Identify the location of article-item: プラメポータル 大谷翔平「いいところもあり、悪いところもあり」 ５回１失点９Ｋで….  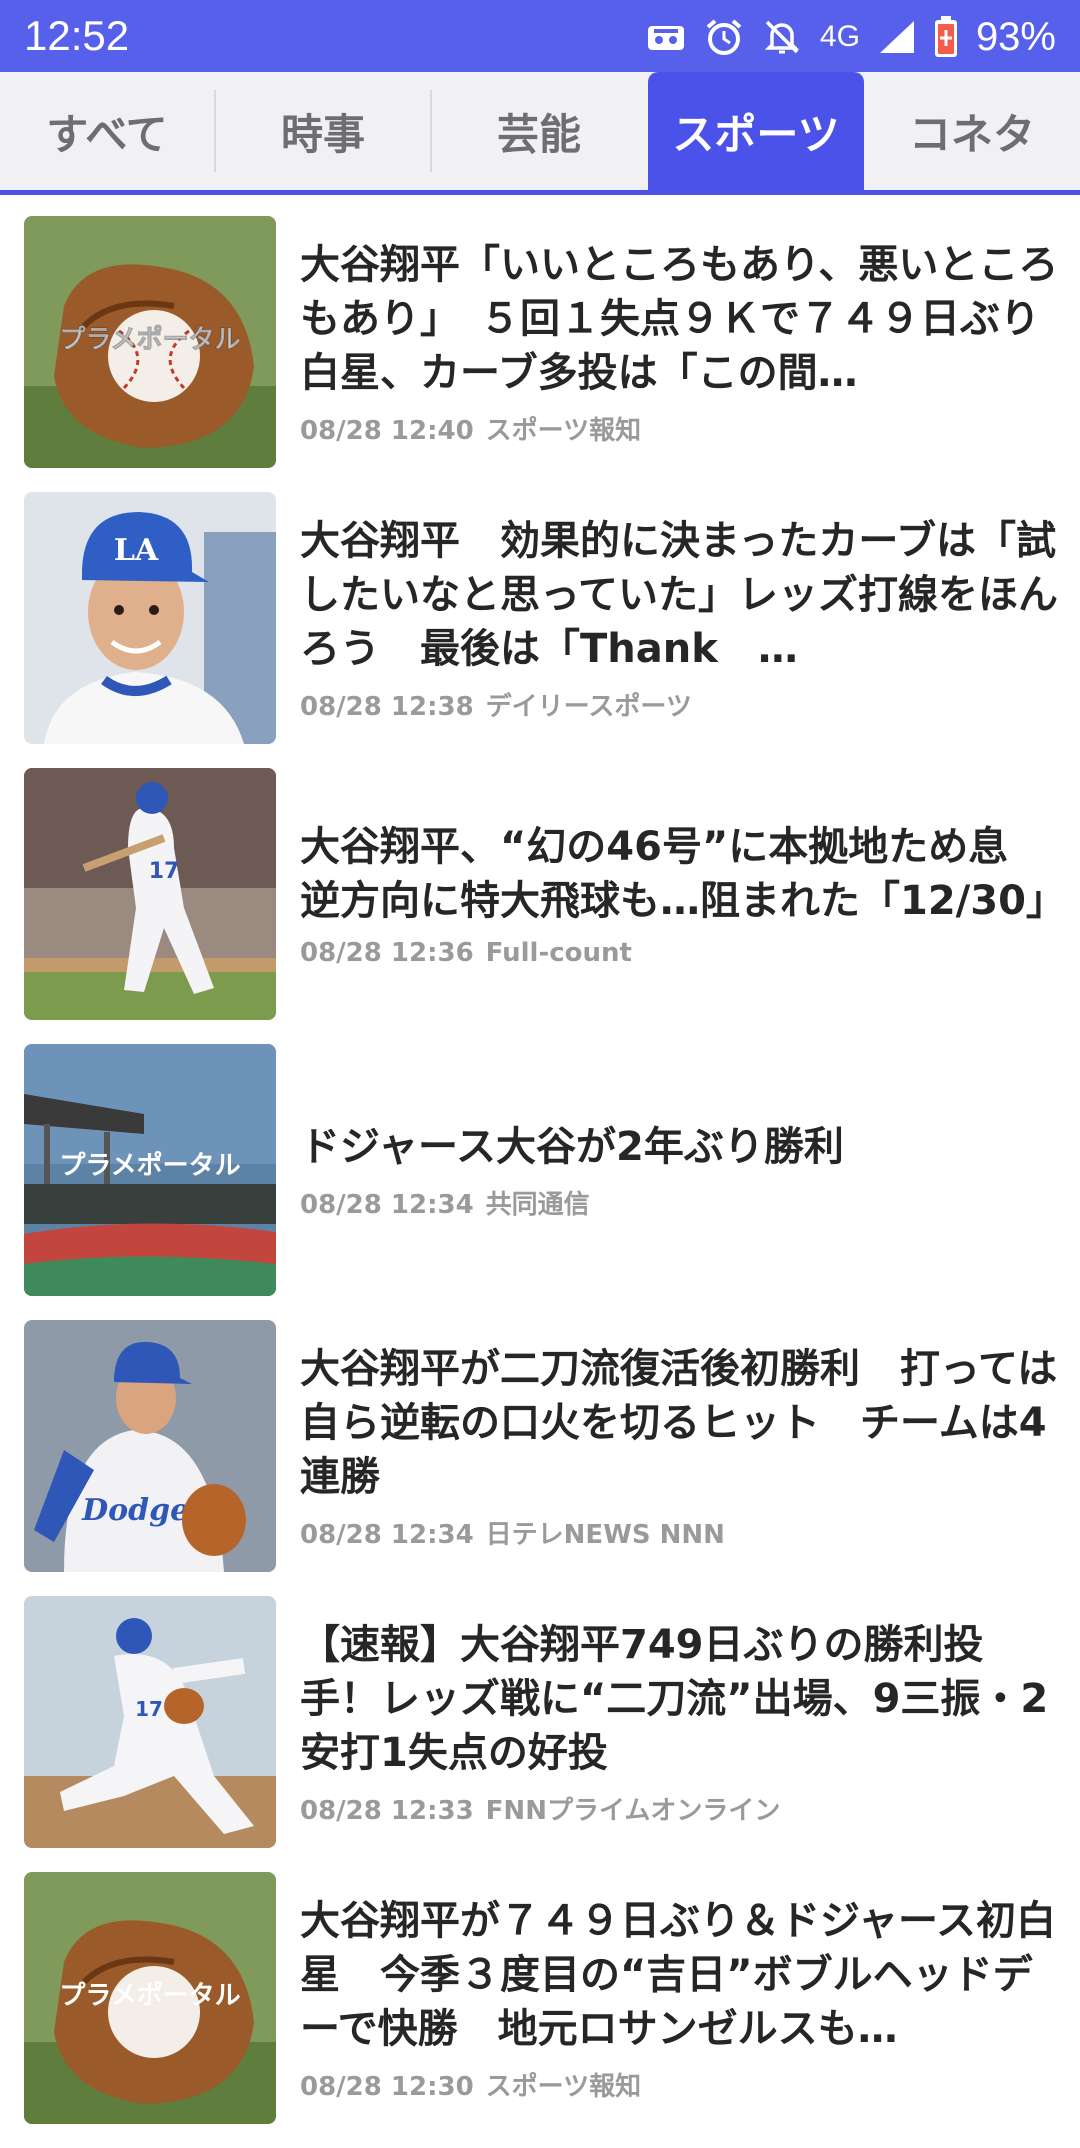
(540, 354).